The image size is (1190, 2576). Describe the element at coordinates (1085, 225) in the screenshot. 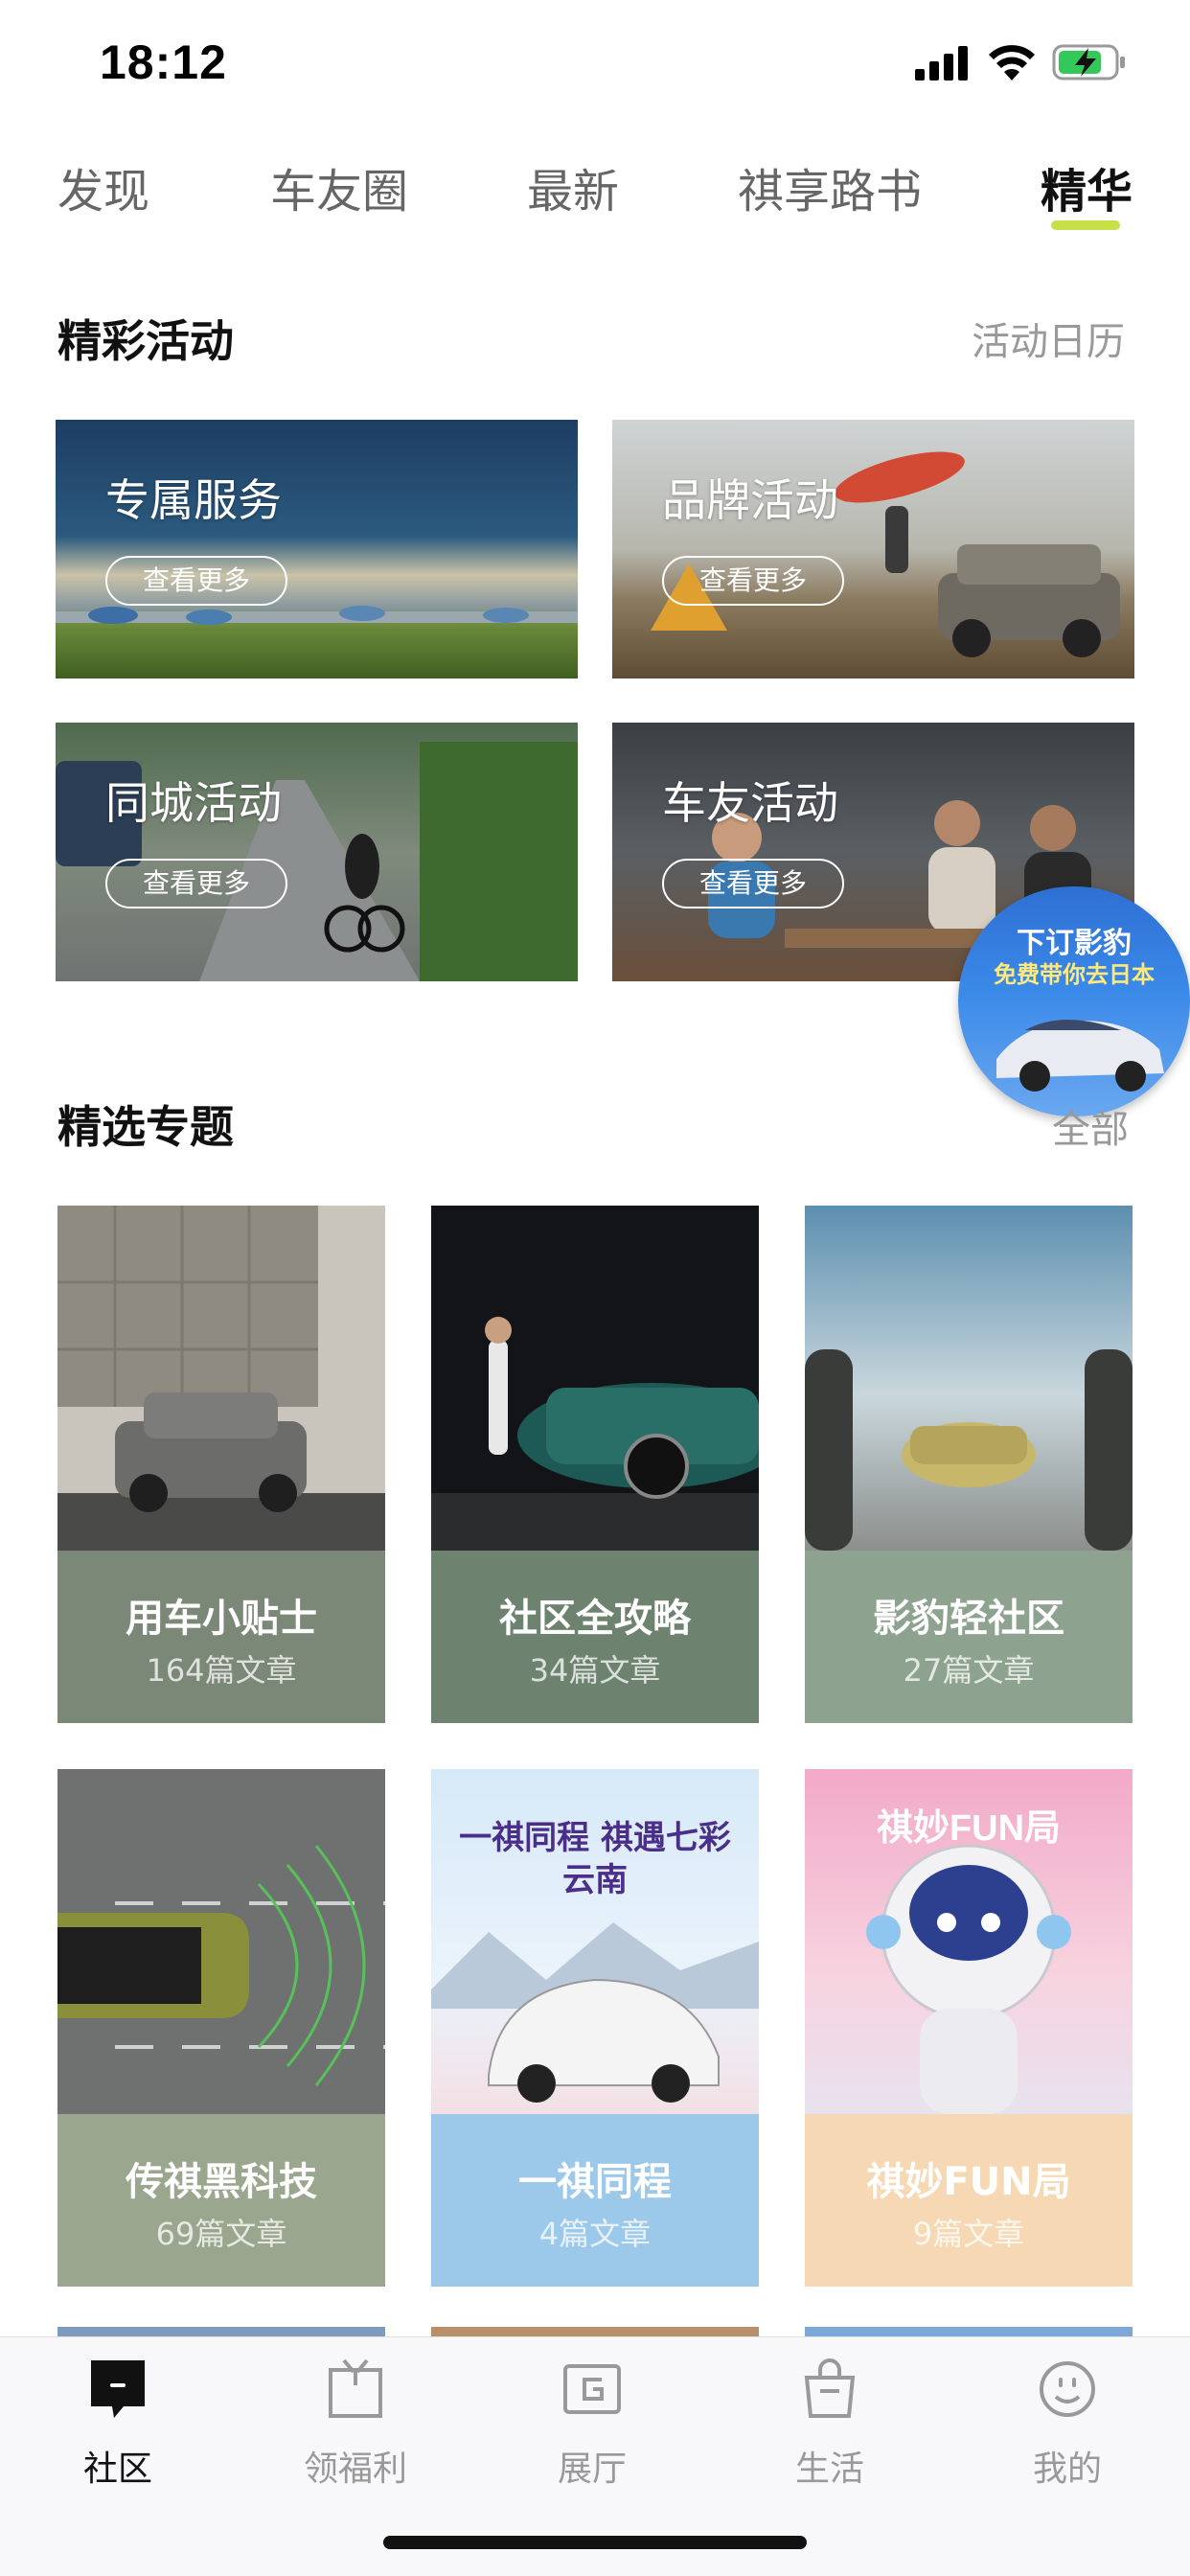

I see `active-tab-indicator` at that location.